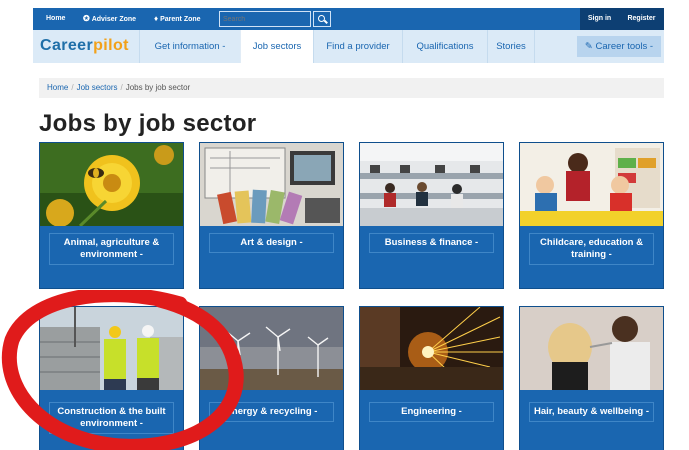  I want to click on sector-card-childcare: Childcare, education & training -, so click(591, 215).